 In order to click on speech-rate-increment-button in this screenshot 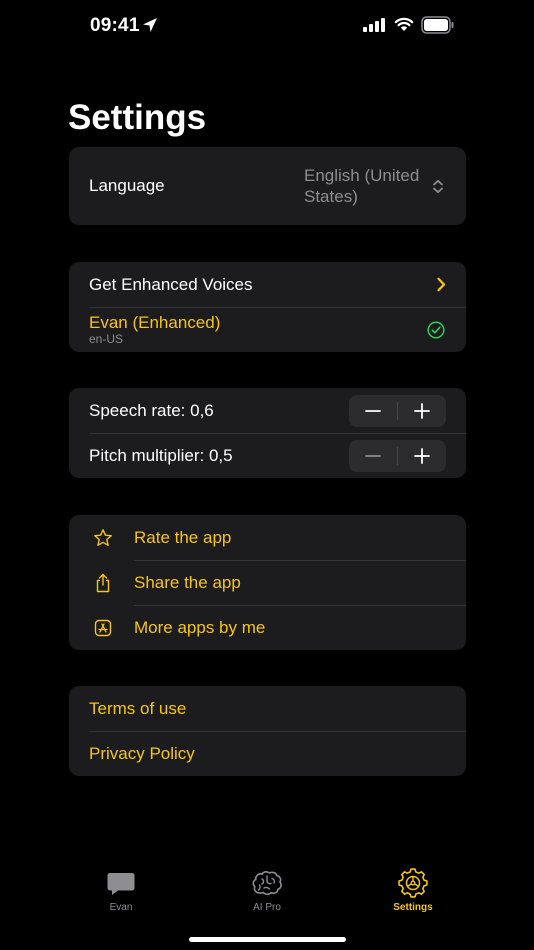, I will do `click(422, 411)`.